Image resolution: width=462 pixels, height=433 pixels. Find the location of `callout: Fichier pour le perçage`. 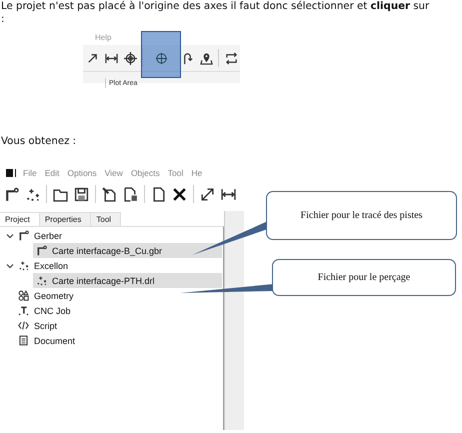

callout: Fichier pour le perçage is located at coordinates (364, 277).